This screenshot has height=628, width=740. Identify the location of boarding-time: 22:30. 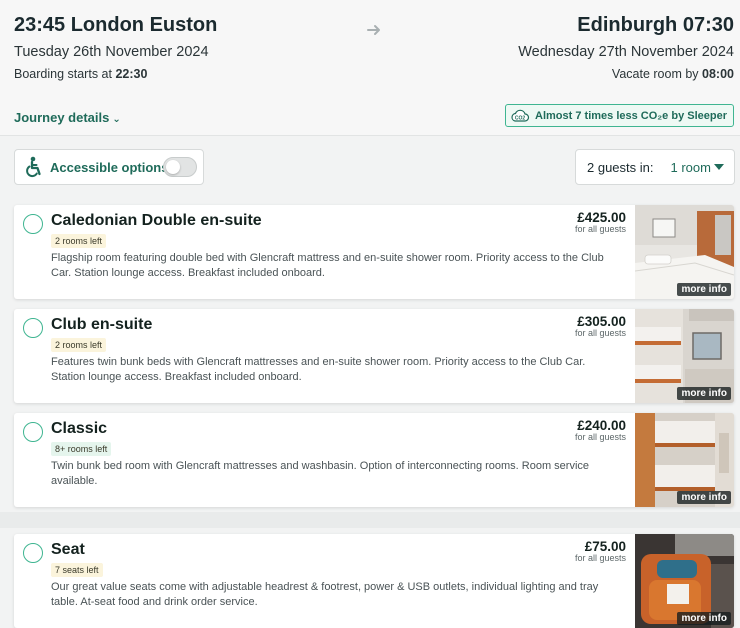
(131, 74).